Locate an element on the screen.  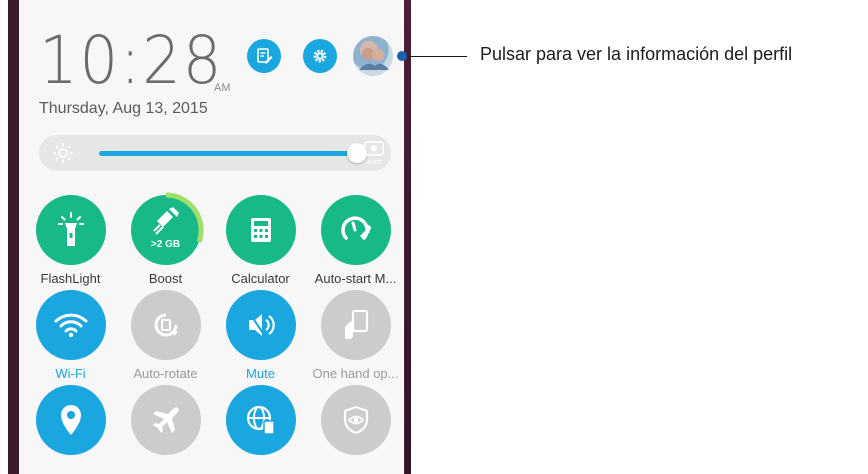
tile-calculator: Calculator is located at coordinates (260, 240).